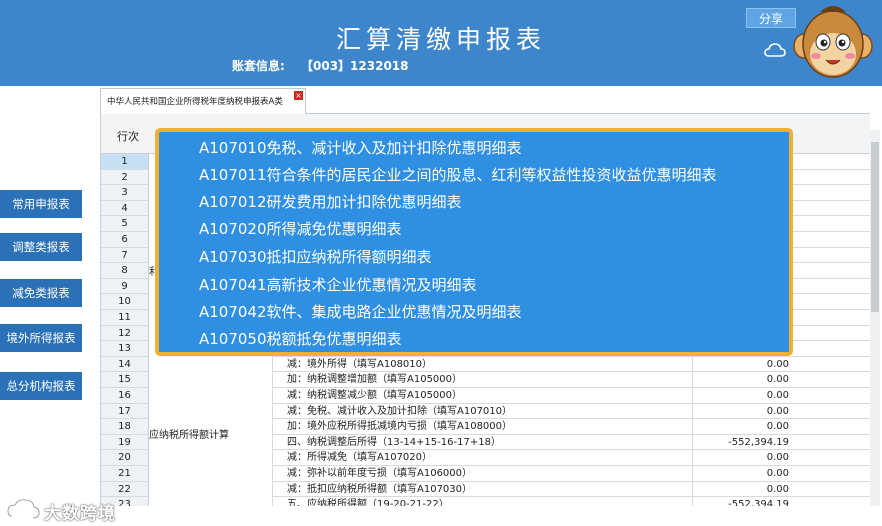  What do you see at coordinates (125, 255) in the screenshot?
I see `row-number: 7` at bounding box center [125, 255].